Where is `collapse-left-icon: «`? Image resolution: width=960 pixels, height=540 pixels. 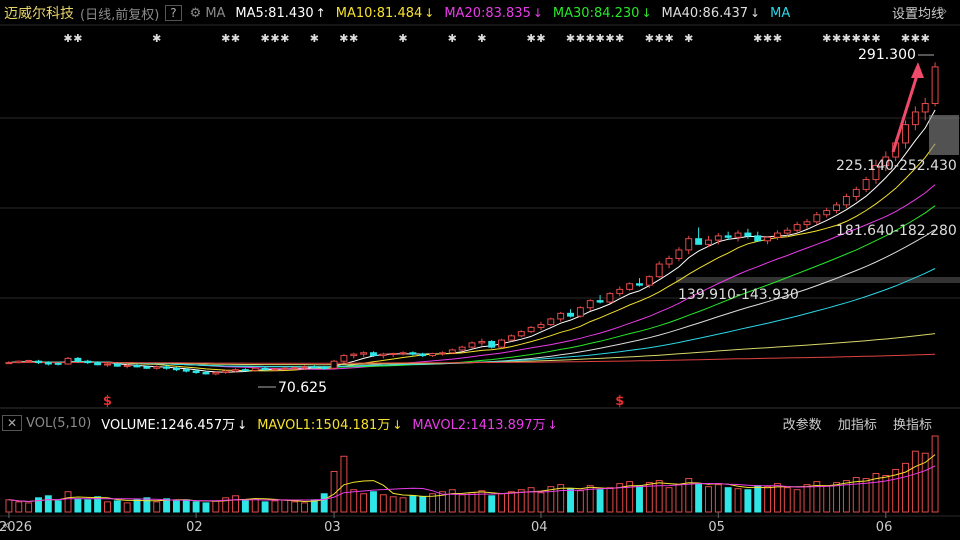
collapse-left-icon: « is located at coordinates (5, 525).